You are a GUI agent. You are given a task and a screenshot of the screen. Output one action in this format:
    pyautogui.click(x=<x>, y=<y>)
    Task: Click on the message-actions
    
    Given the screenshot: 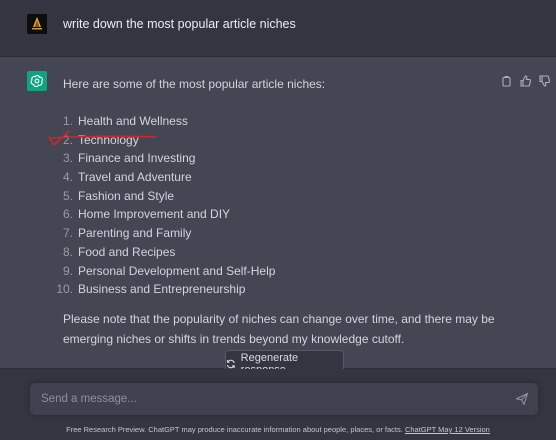 What is the action you would take?
    pyautogui.click(x=525, y=80)
    